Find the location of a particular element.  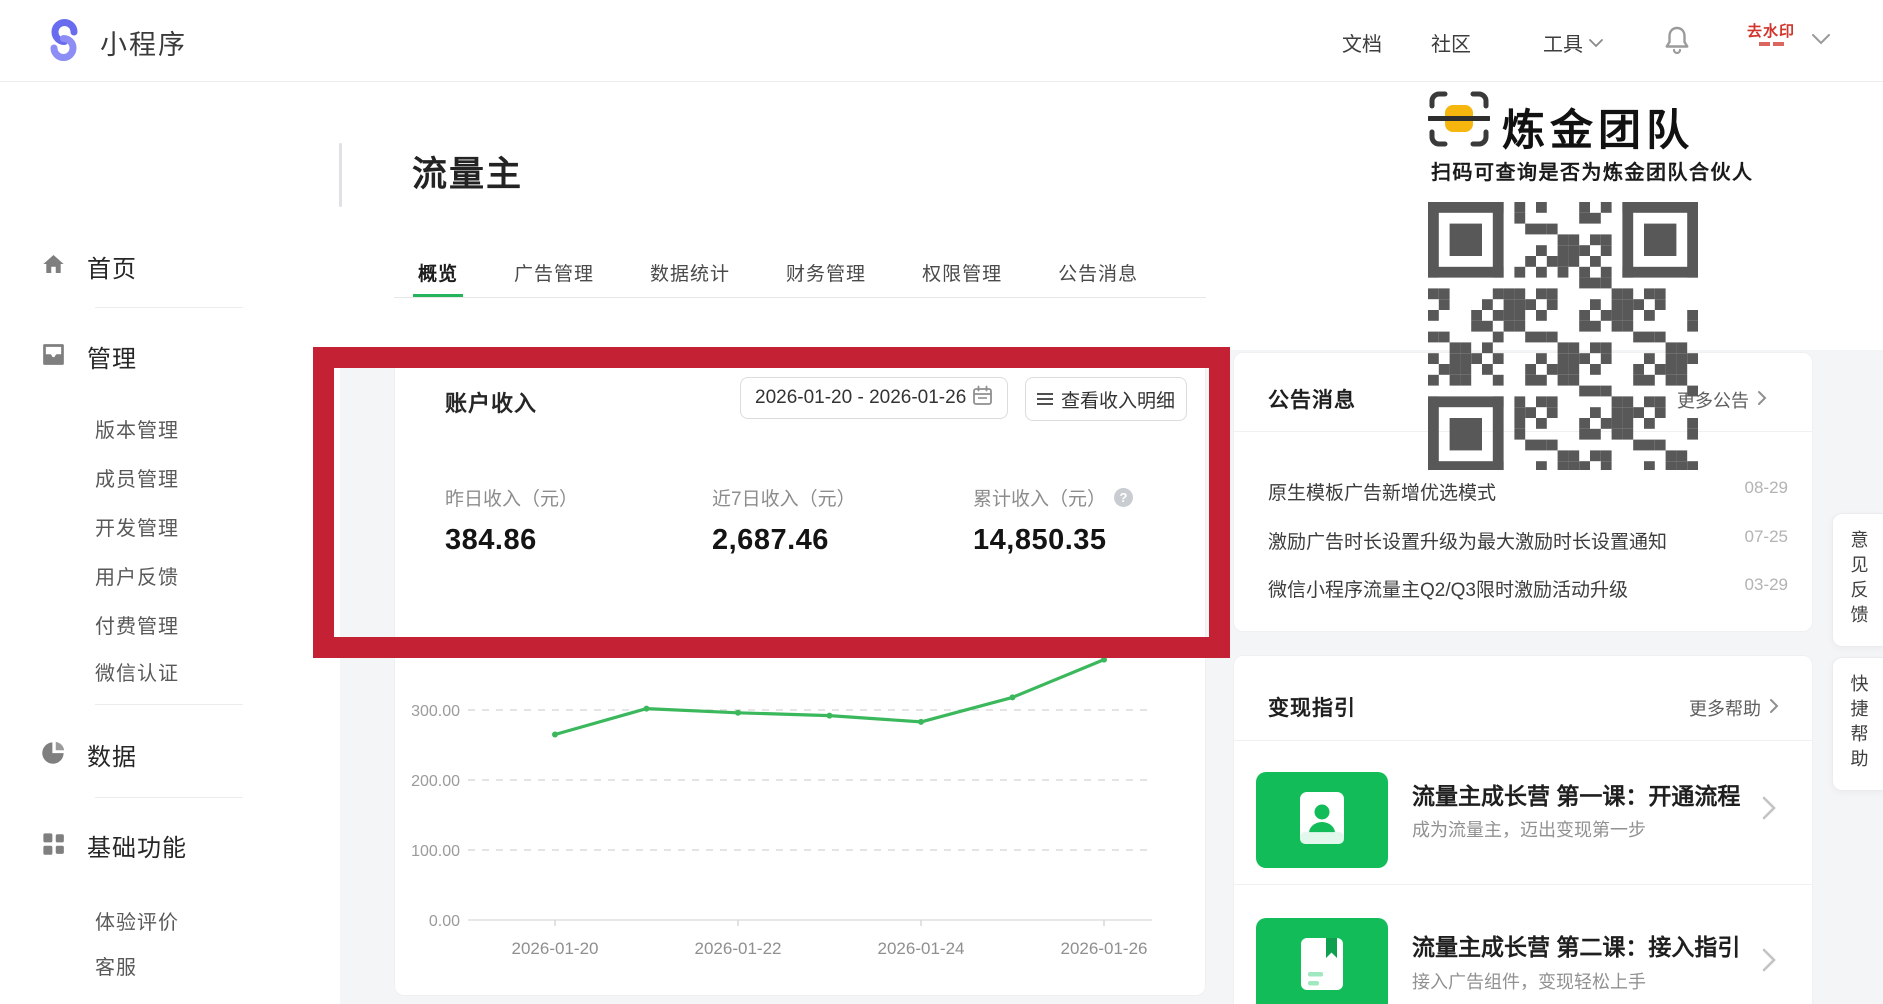

sidebar-item-review: 体验评价 is located at coordinates (137, 920).